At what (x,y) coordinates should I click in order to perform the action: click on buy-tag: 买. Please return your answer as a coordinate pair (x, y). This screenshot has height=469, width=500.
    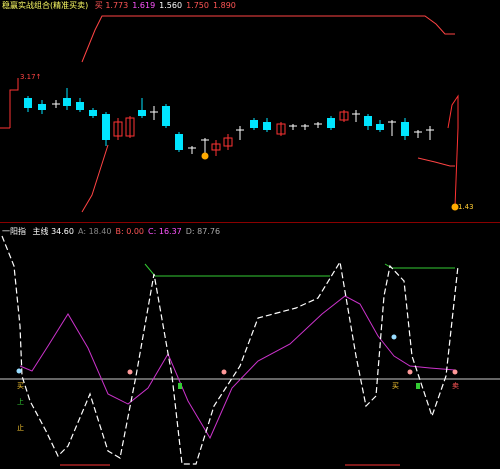
    Looking at the image, I should click on (20, 386).